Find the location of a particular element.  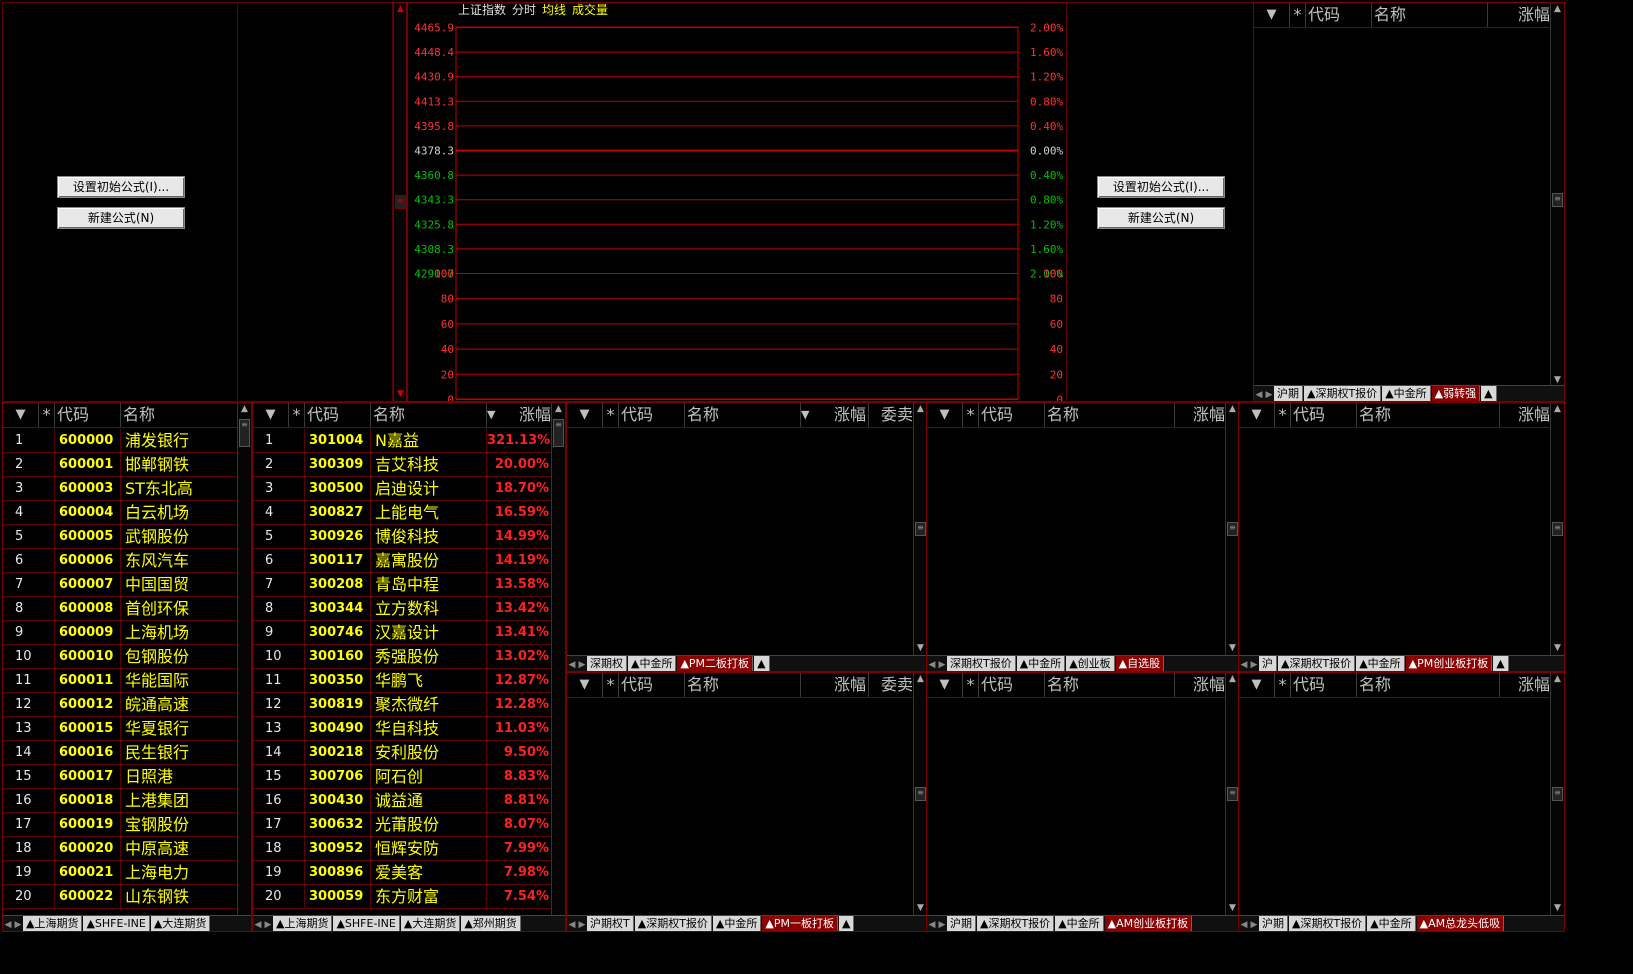

table-row: 17 300632 光莆股份 8.07% is located at coordinates (402, 825).